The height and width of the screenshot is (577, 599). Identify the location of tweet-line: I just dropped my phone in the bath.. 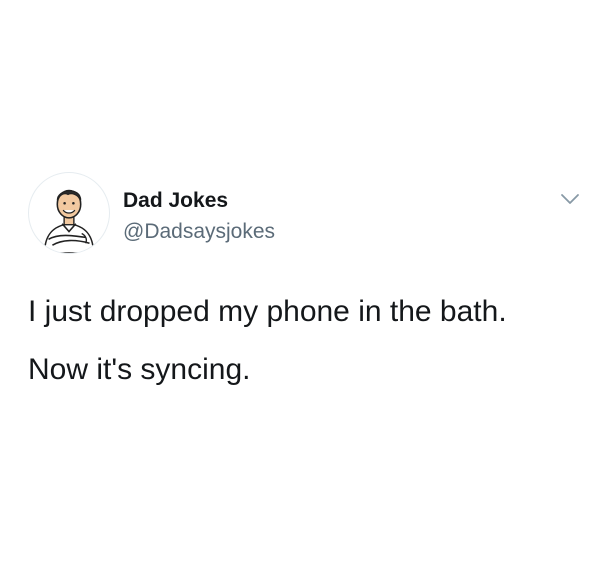
(267, 311).